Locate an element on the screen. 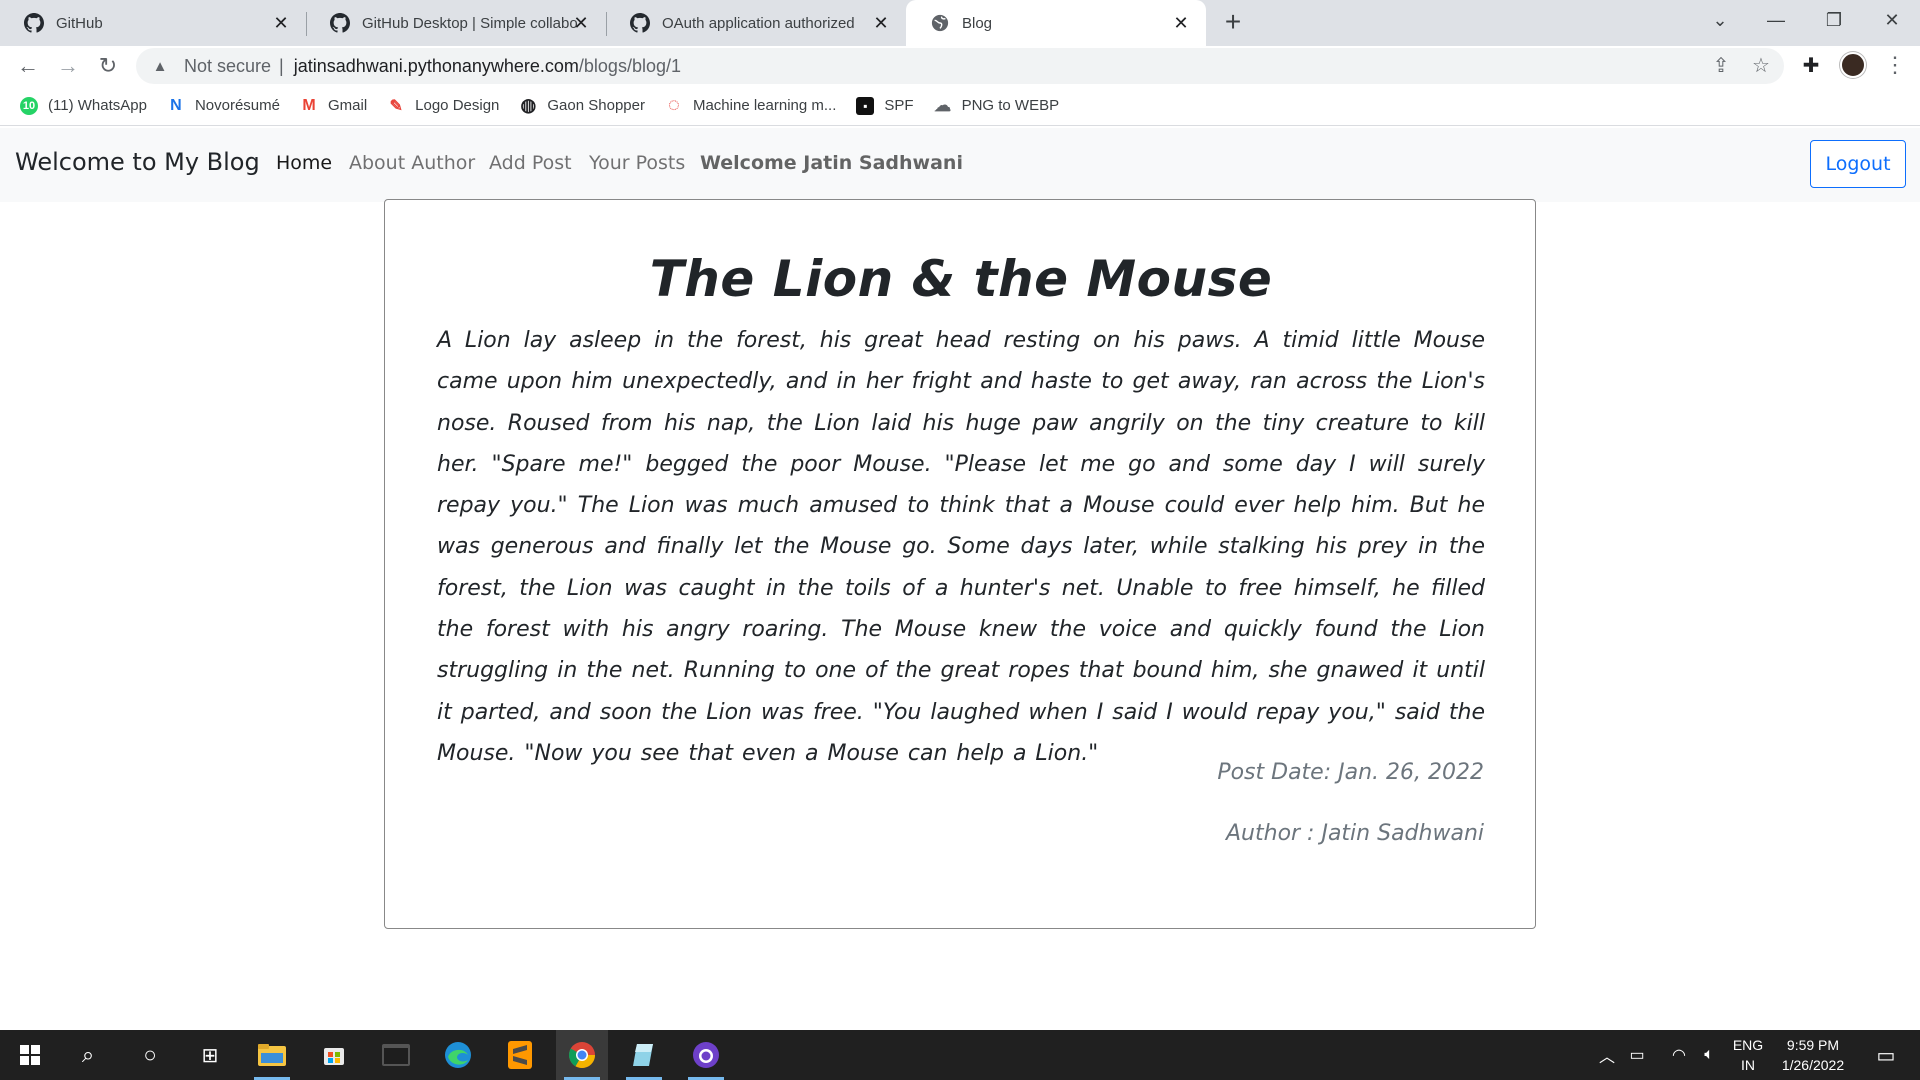 Image resolution: width=1920 pixels, height=1080 pixels. microsoft-store-icon is located at coordinates (334, 1055).